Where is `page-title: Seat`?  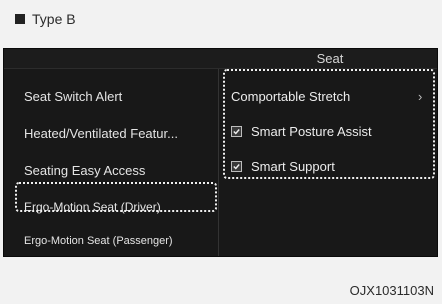
page-title: Seat is located at coordinates (330, 58).